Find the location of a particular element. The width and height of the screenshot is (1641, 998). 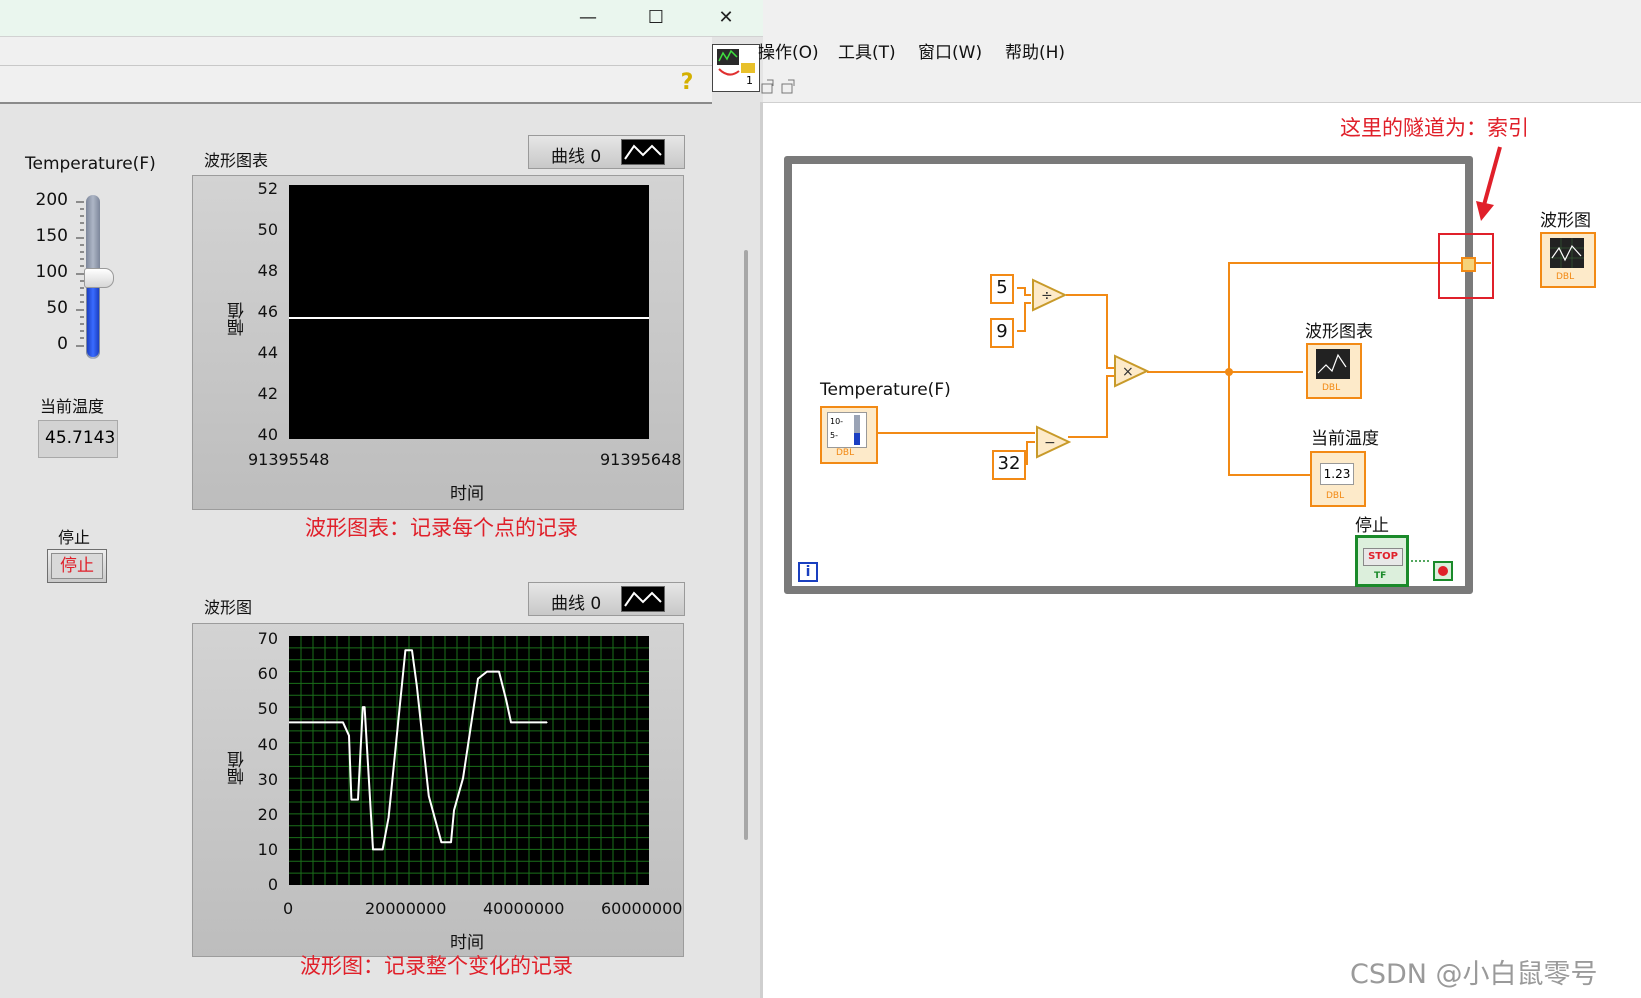

menu-help: 帮助(H) is located at coordinates (1035, 50).